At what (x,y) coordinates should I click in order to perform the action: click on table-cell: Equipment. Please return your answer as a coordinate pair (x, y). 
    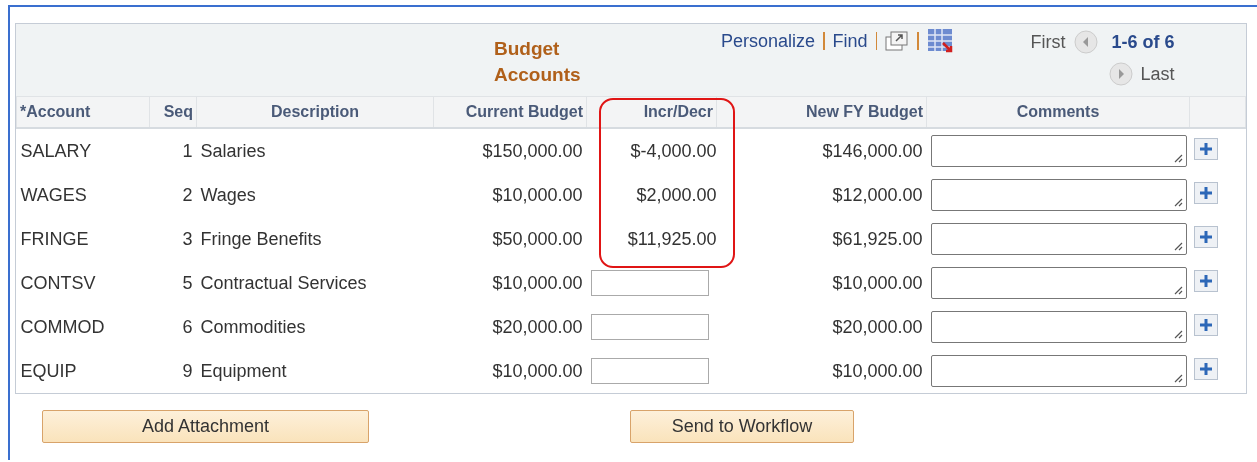
    Looking at the image, I should click on (243, 370).